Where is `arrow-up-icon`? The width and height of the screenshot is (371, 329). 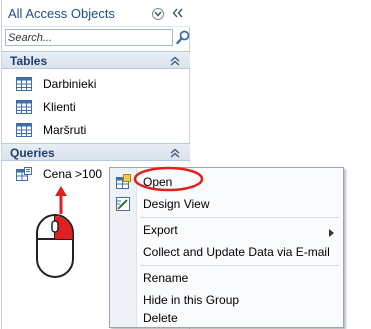
arrow-up-icon is located at coordinates (61, 200).